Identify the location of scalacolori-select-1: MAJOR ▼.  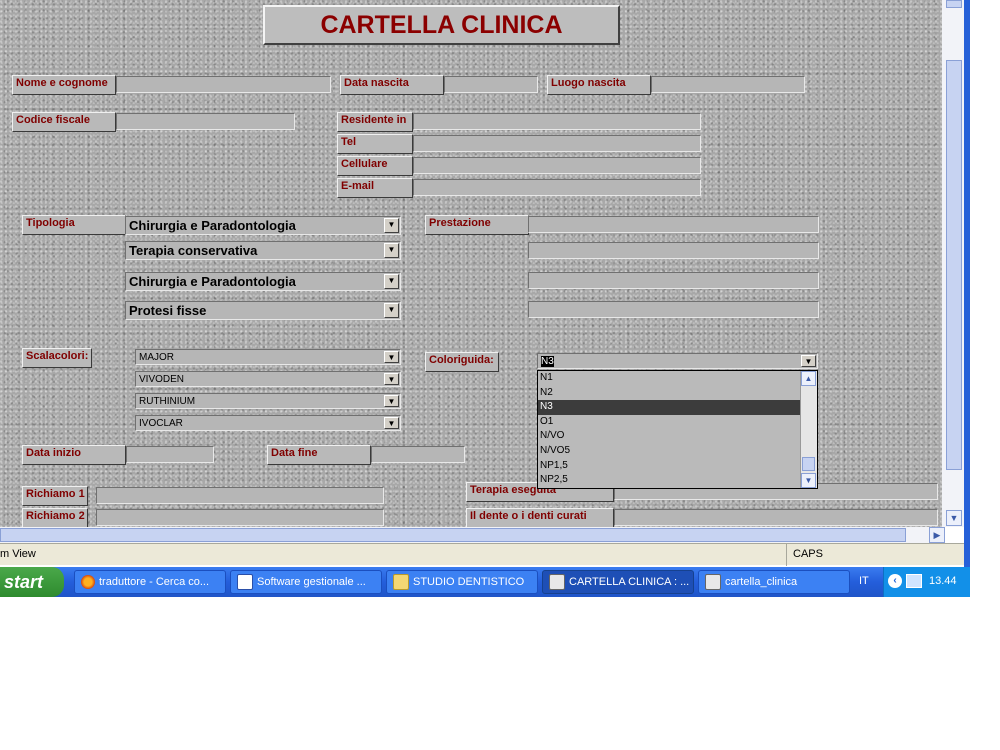
(268, 357).